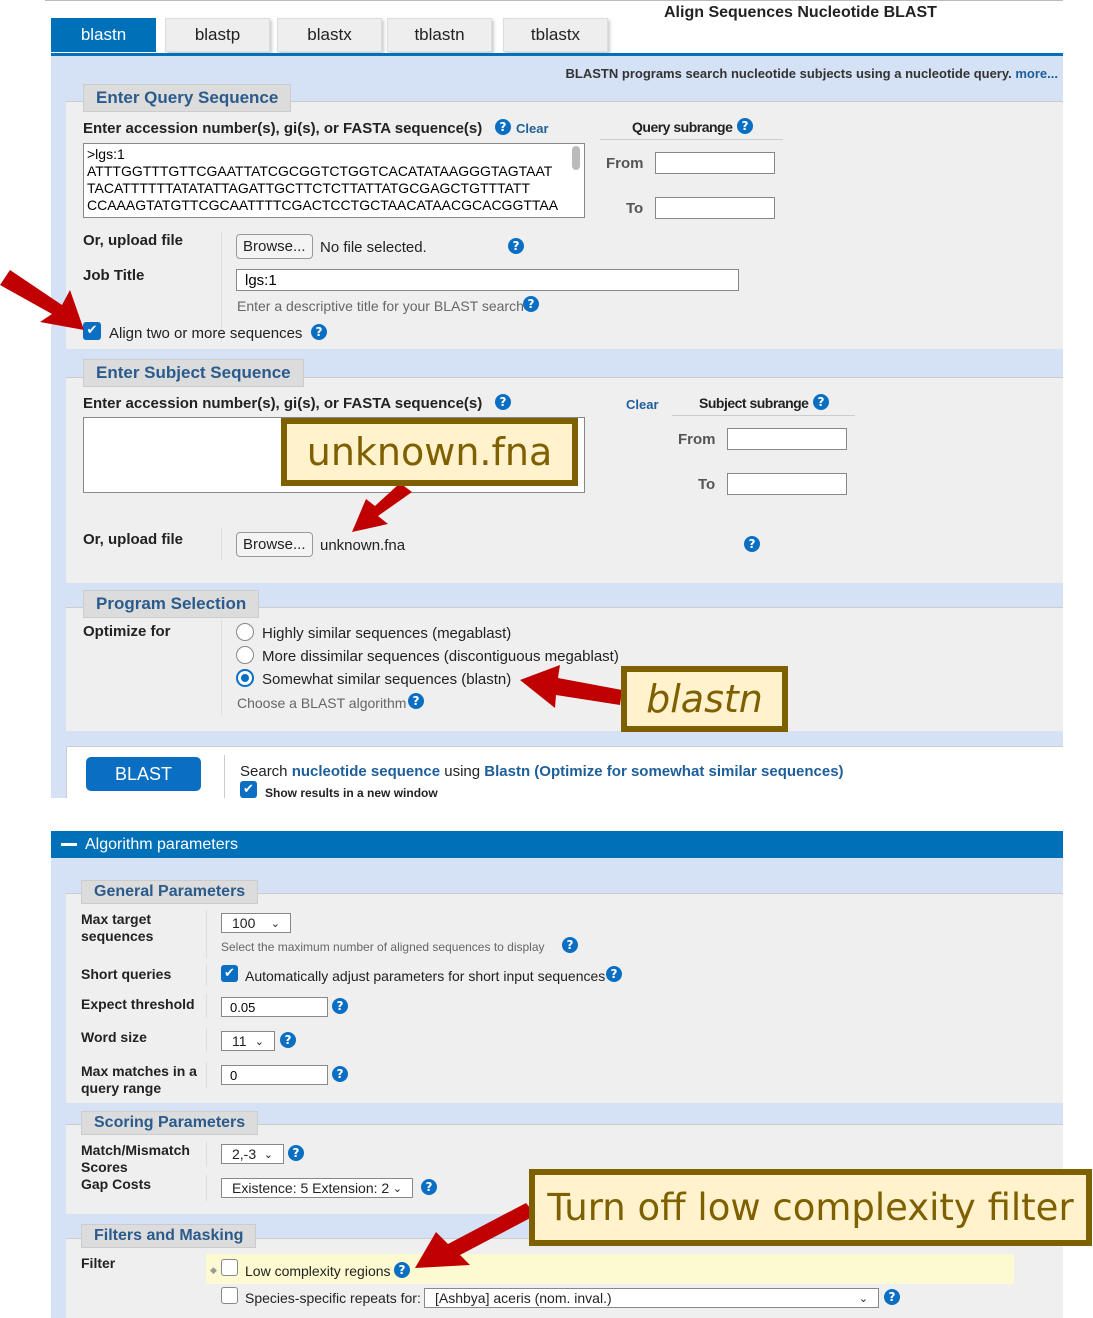  Describe the element at coordinates (571, 686) in the screenshot. I see `arrow-to-blastn-option` at that location.